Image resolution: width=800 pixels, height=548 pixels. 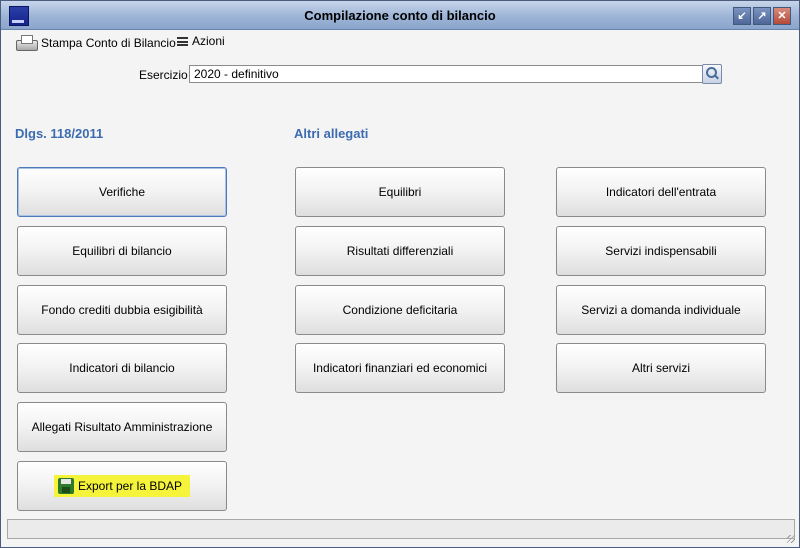 What do you see at coordinates (331, 133) in the screenshot?
I see `section-title-altri-allegati: Altri allegati` at bounding box center [331, 133].